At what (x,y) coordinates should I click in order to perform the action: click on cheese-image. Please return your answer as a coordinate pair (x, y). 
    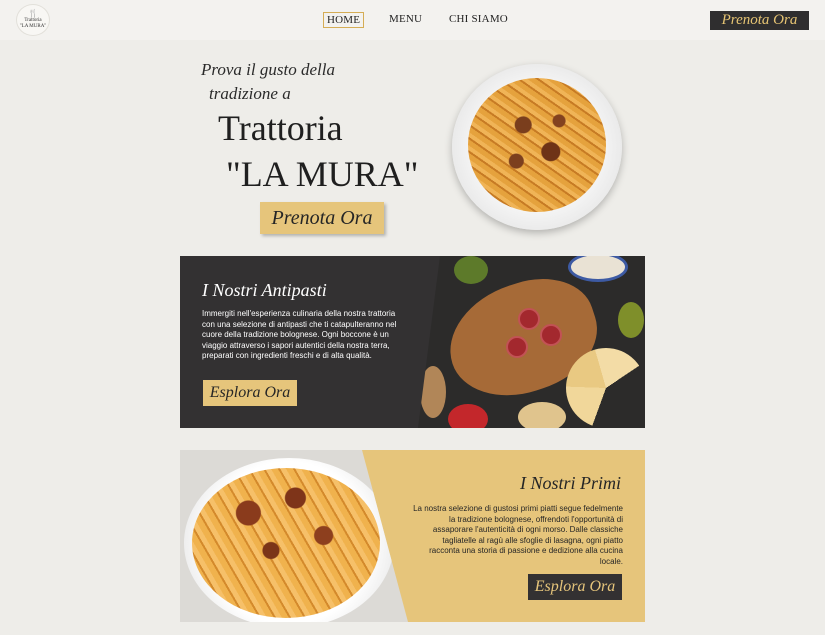
    Looking at the image, I should click on (605, 388).